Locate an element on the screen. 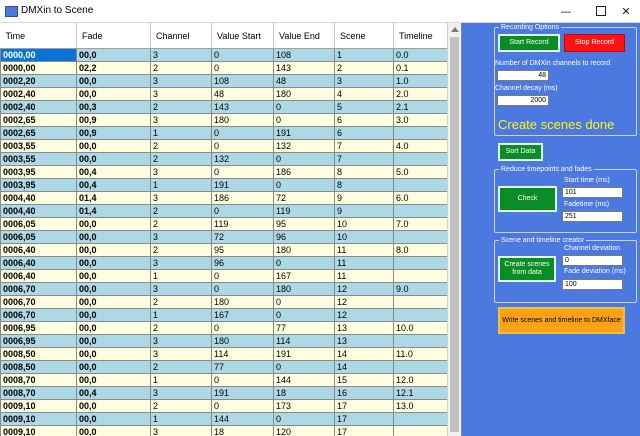  table-row: 0009,10 00,0 1 144 0 17 is located at coordinates (224, 419).